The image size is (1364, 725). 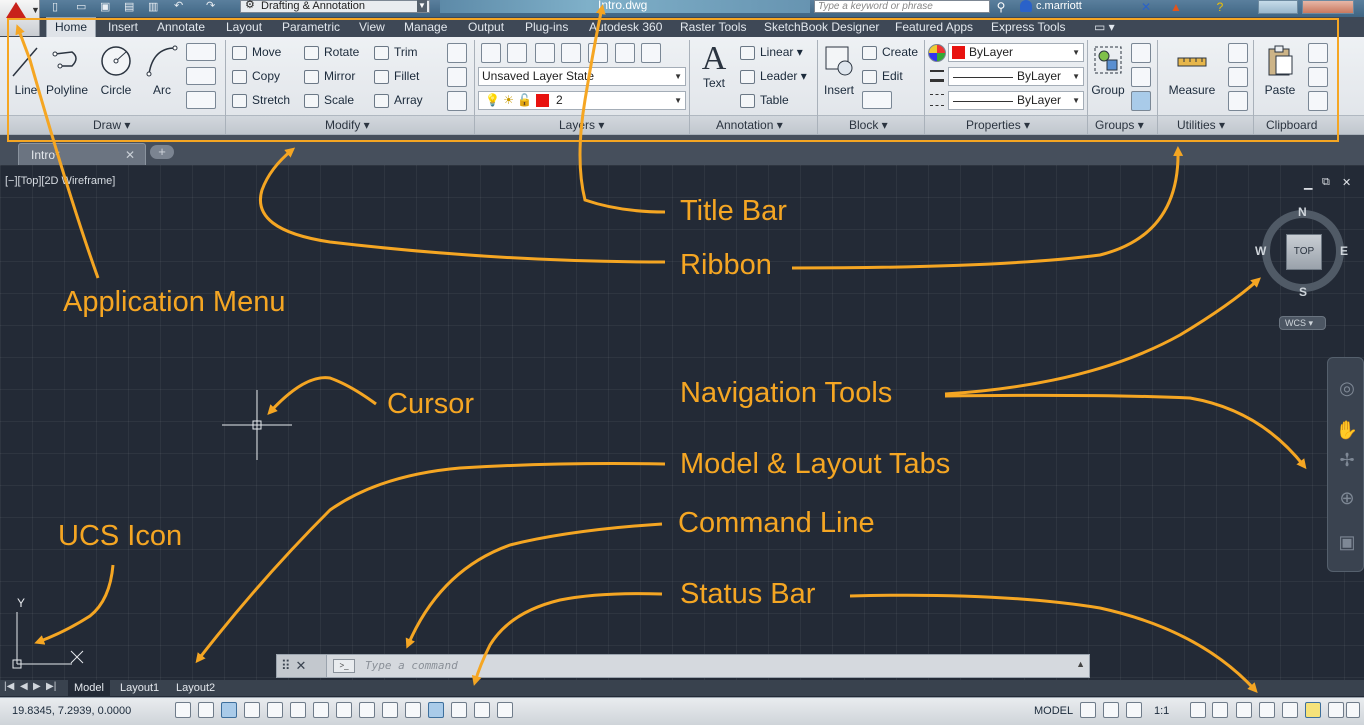 I want to click on copy-clip-icon, so click(x=1318, y=77).